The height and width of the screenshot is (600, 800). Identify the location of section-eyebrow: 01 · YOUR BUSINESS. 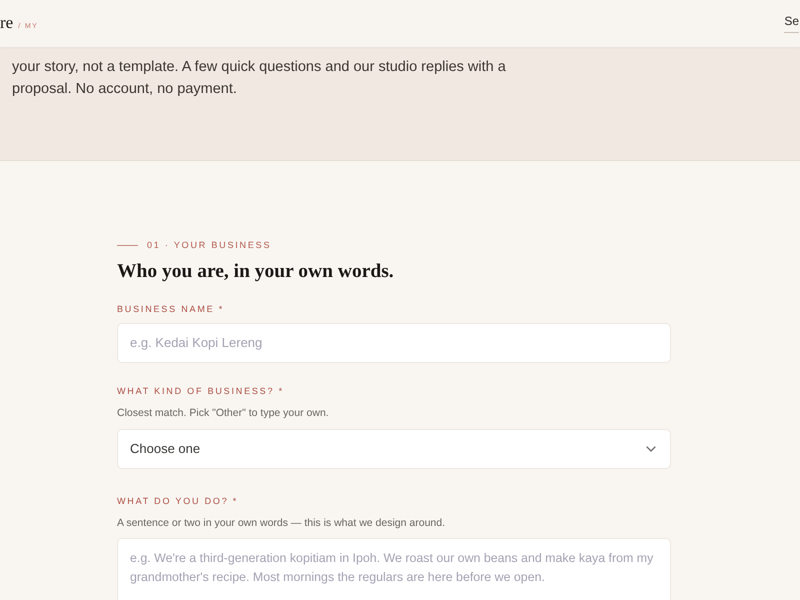
(209, 245).